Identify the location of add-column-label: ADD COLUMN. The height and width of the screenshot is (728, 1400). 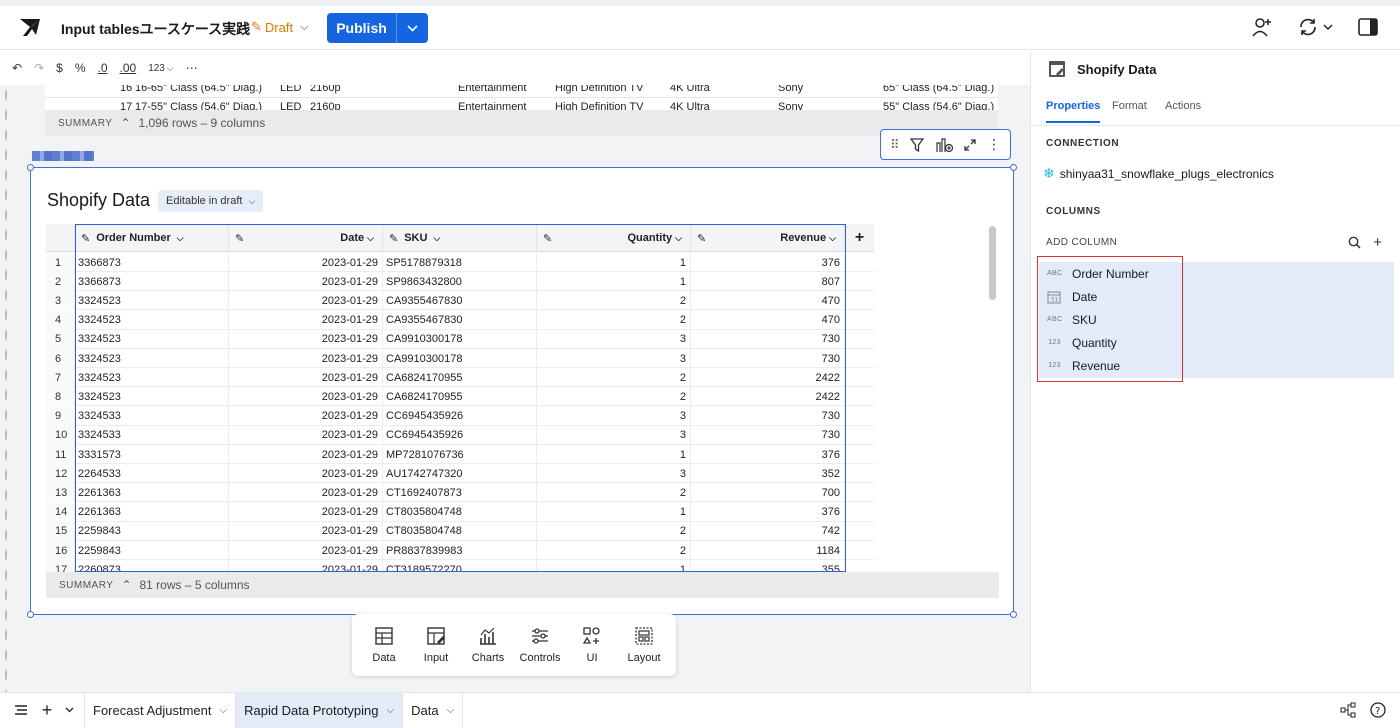
(1081, 242).